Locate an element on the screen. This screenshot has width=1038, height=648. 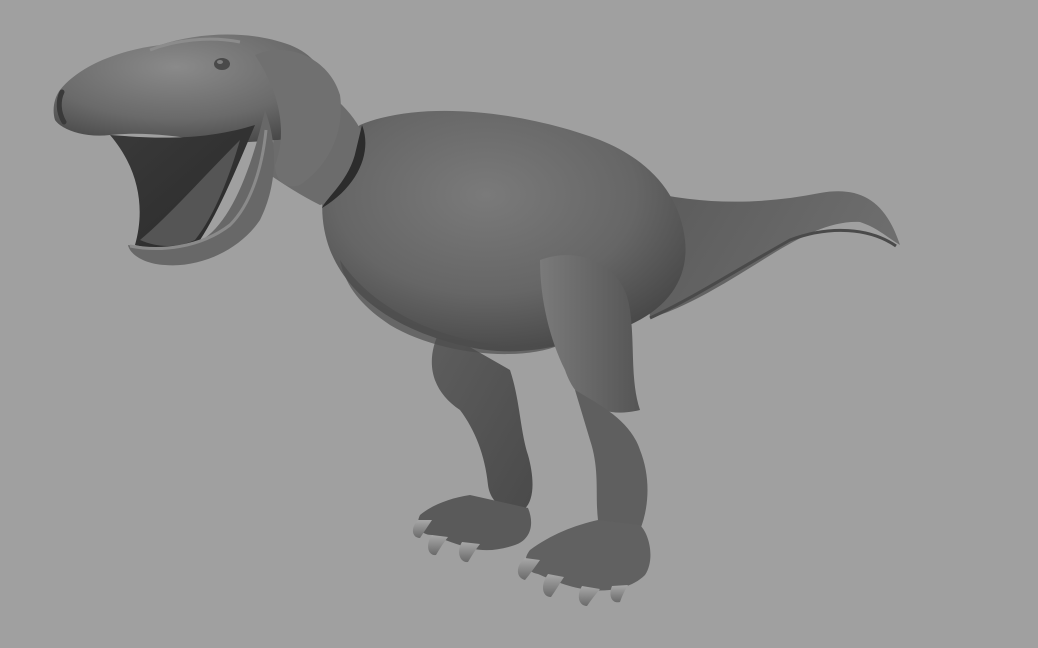
near-foot is located at coordinates (588, 555).